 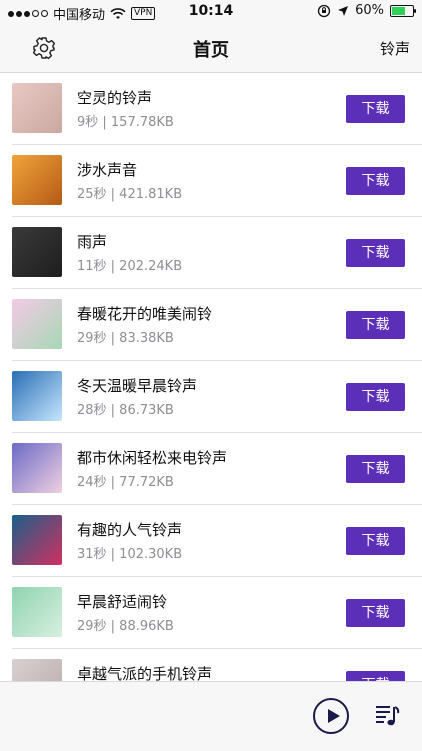 I want to click on list-item: 雨声 11秒 | 202.24KB 下载, so click(x=211, y=253).